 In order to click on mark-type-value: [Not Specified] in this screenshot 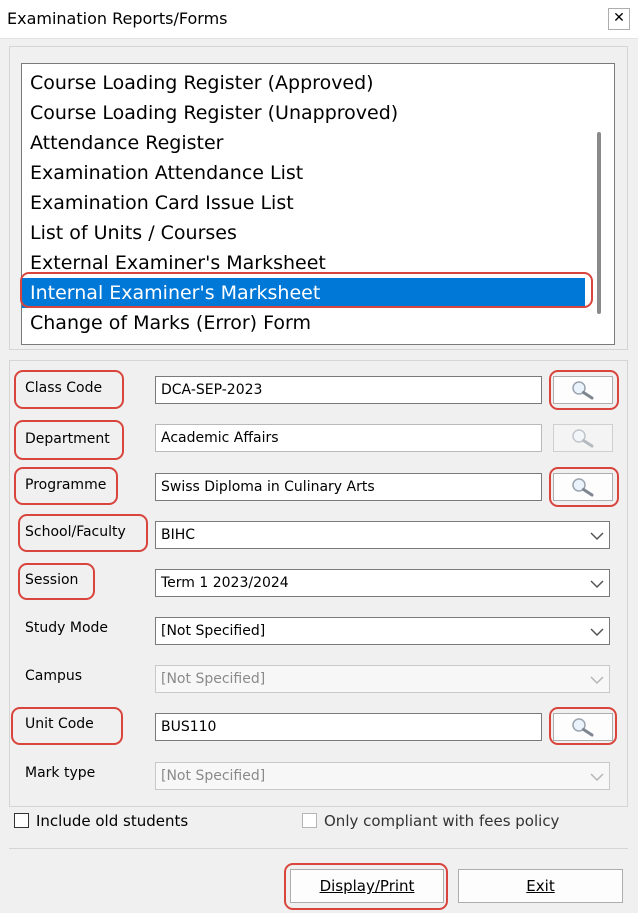, I will do `click(213, 776)`.